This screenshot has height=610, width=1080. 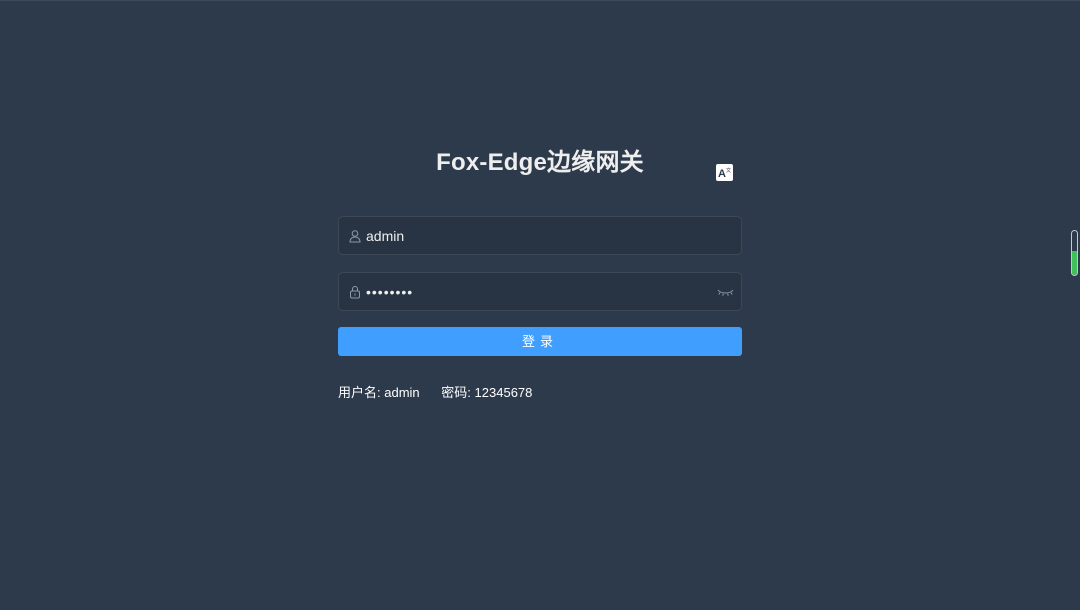 What do you see at coordinates (456, 392) in the screenshot?
I see `password-hint-label: 密码:` at bounding box center [456, 392].